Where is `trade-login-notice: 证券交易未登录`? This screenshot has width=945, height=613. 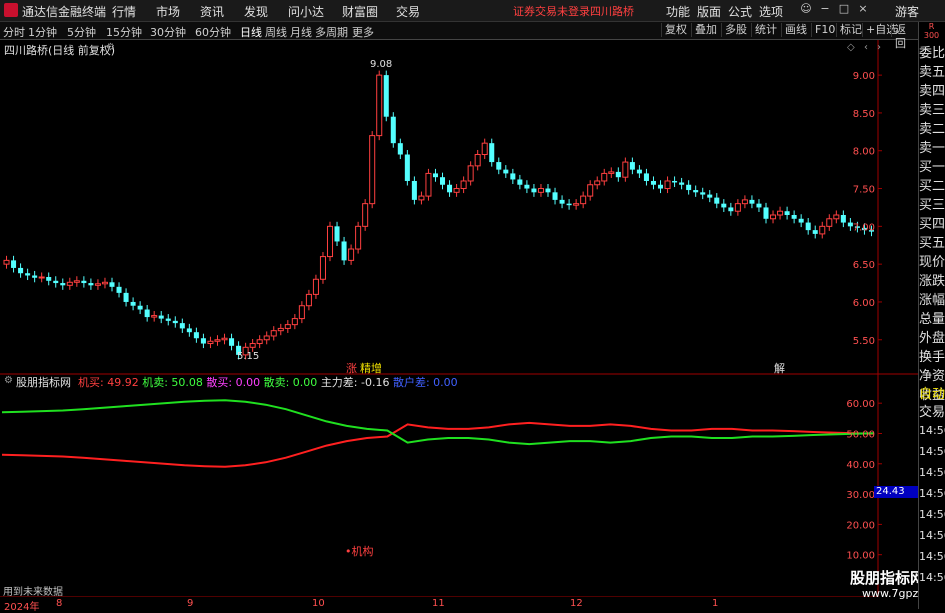
trade-login-notice: 证券交易未登录 is located at coordinates (551, 11).